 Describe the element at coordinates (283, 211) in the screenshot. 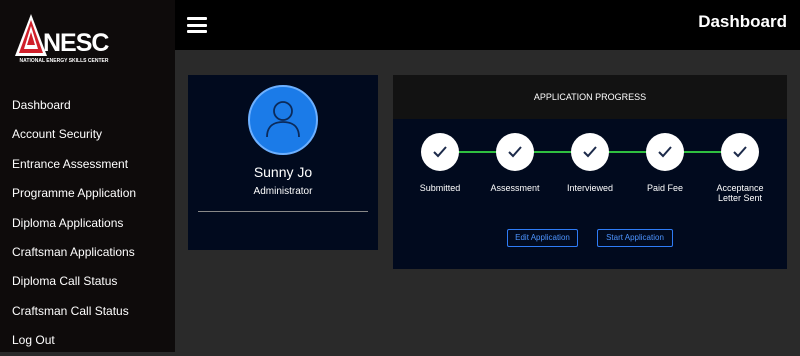

I see `divider` at that location.